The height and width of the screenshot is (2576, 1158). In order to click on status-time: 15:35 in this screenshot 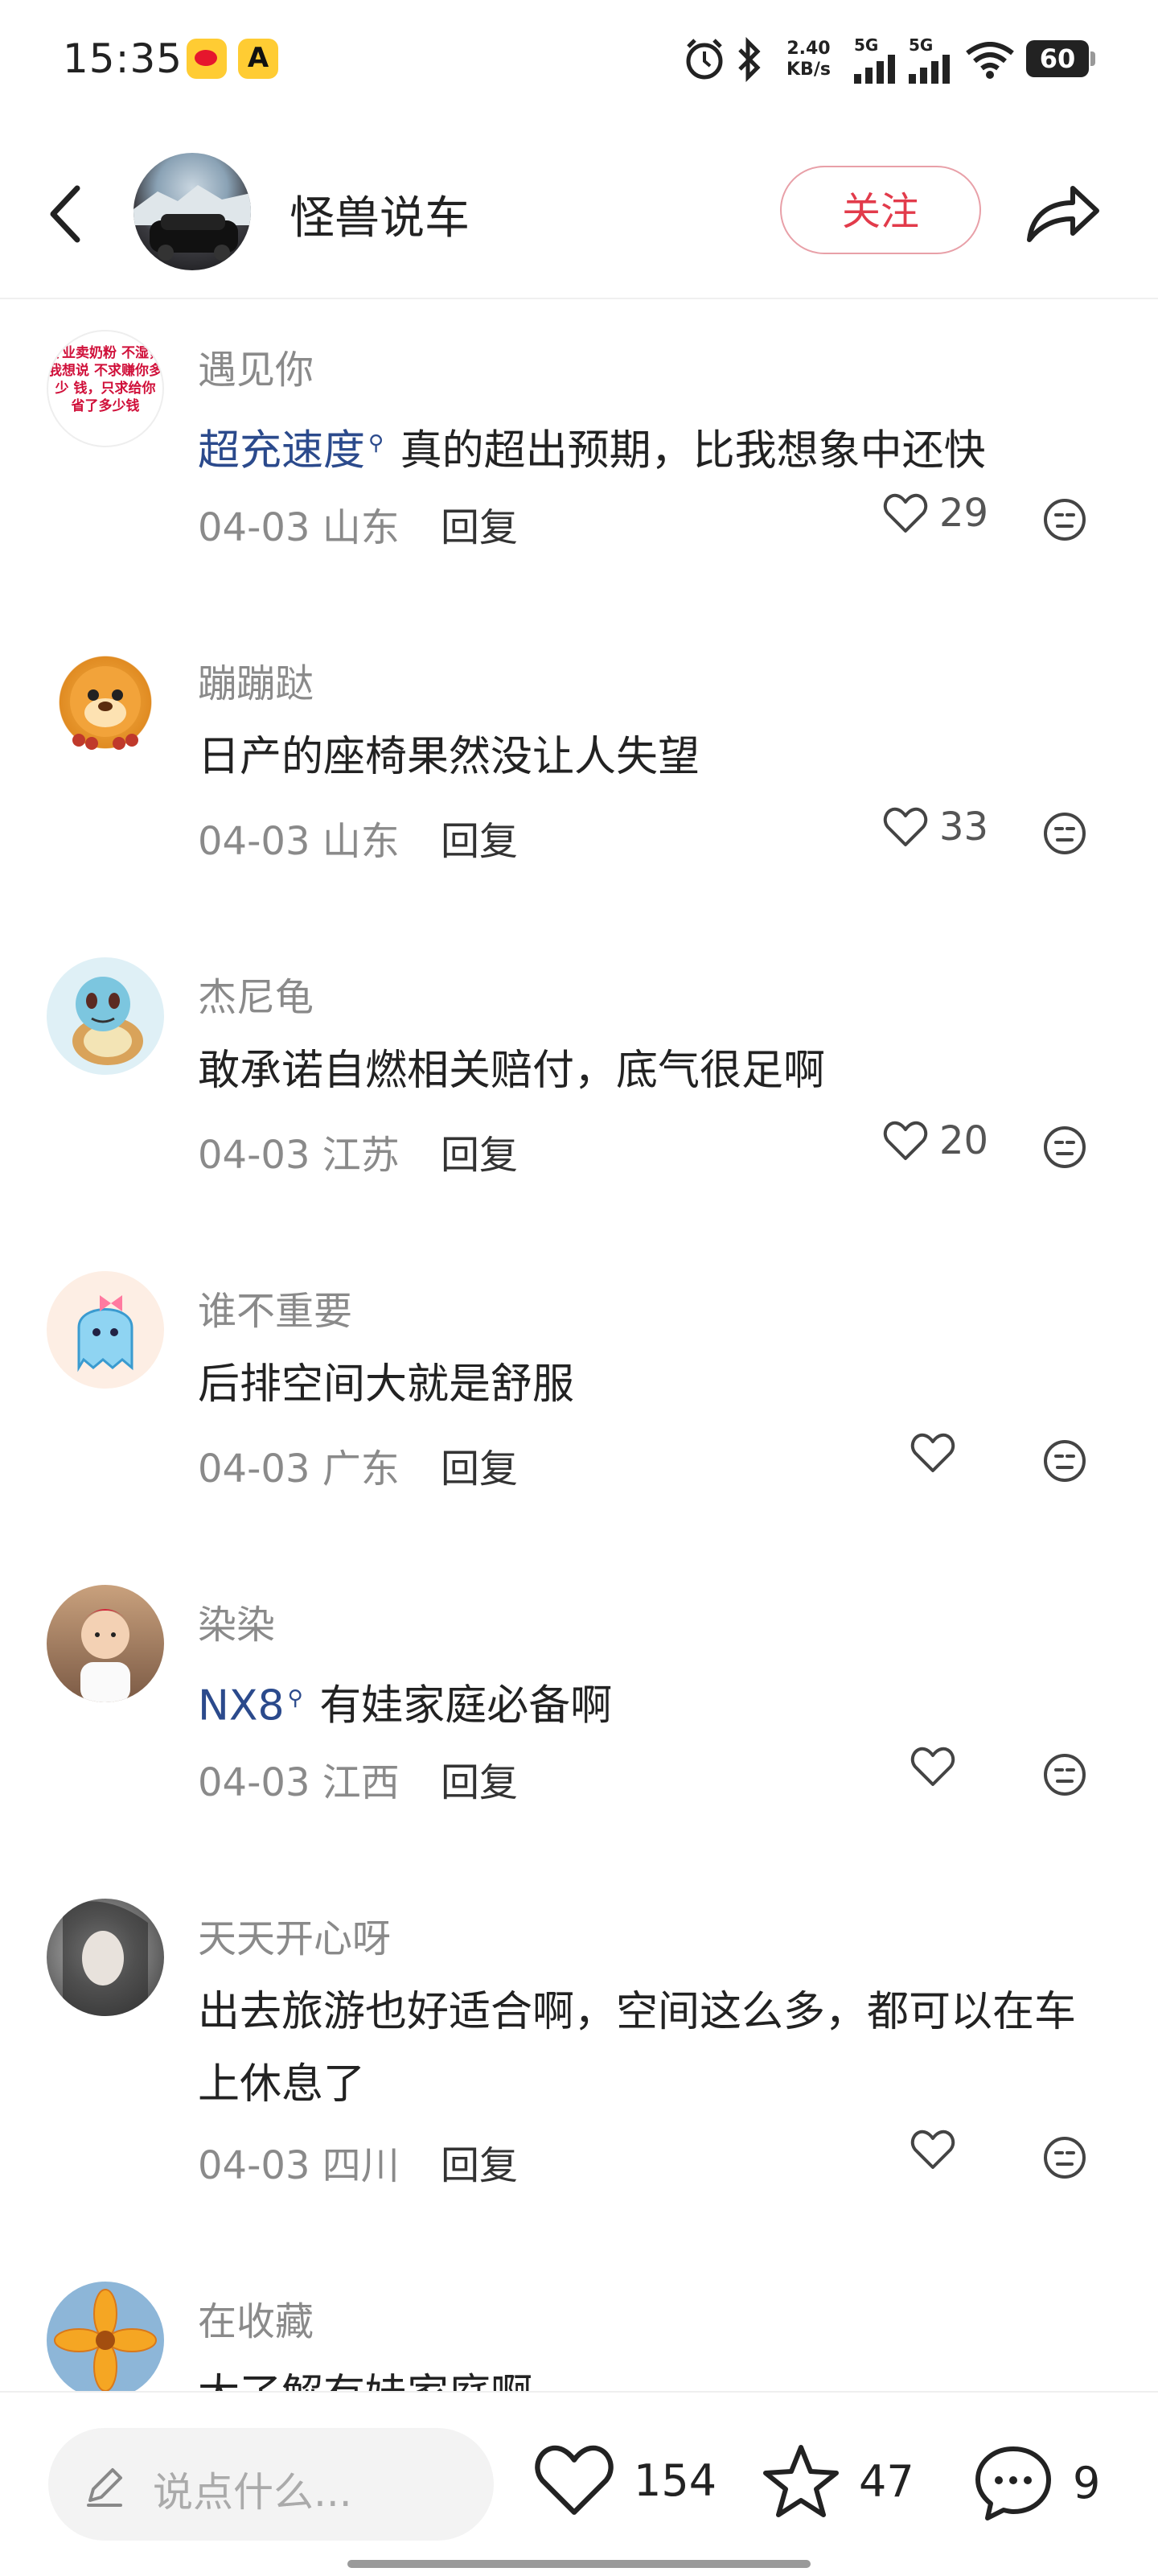, I will do `click(123, 58)`.